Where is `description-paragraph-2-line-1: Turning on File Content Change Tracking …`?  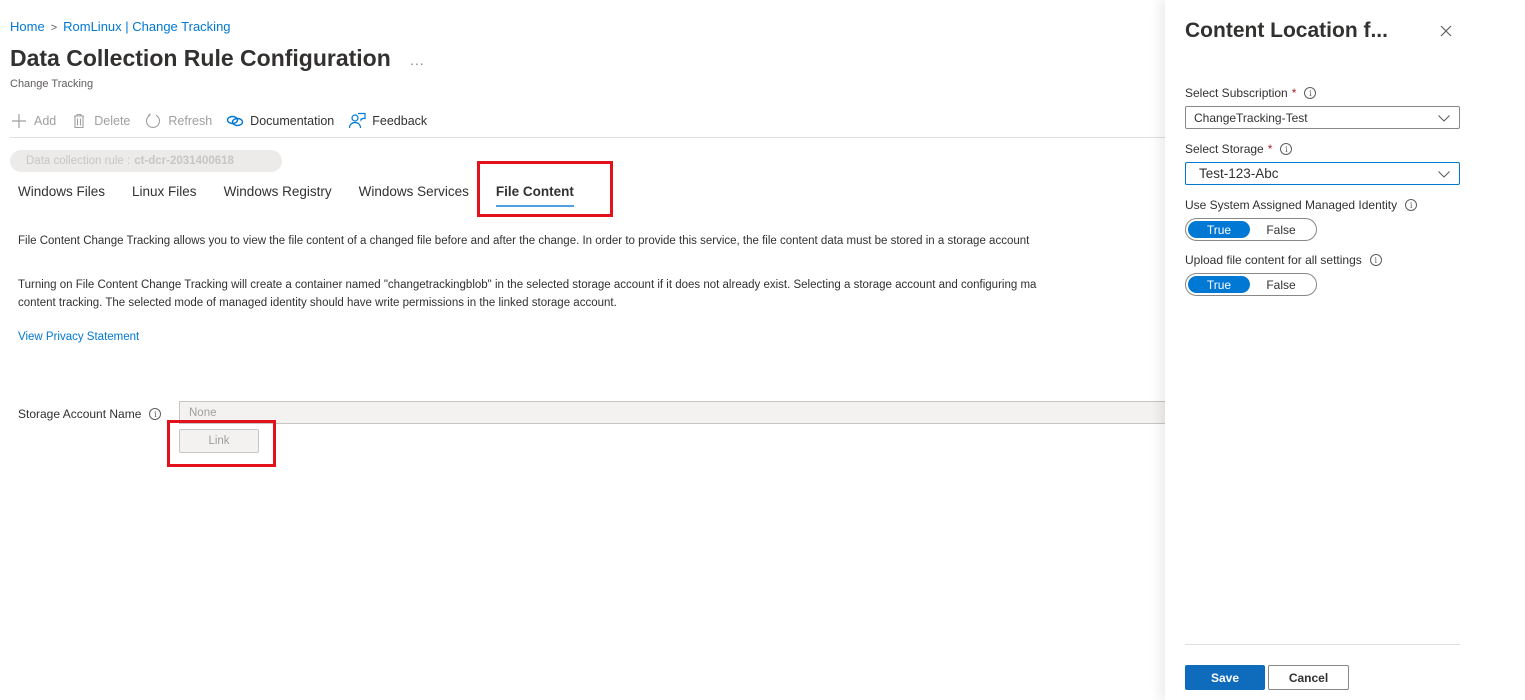
description-paragraph-2-line-1: Turning on File Content Change Tracking … is located at coordinates (527, 285).